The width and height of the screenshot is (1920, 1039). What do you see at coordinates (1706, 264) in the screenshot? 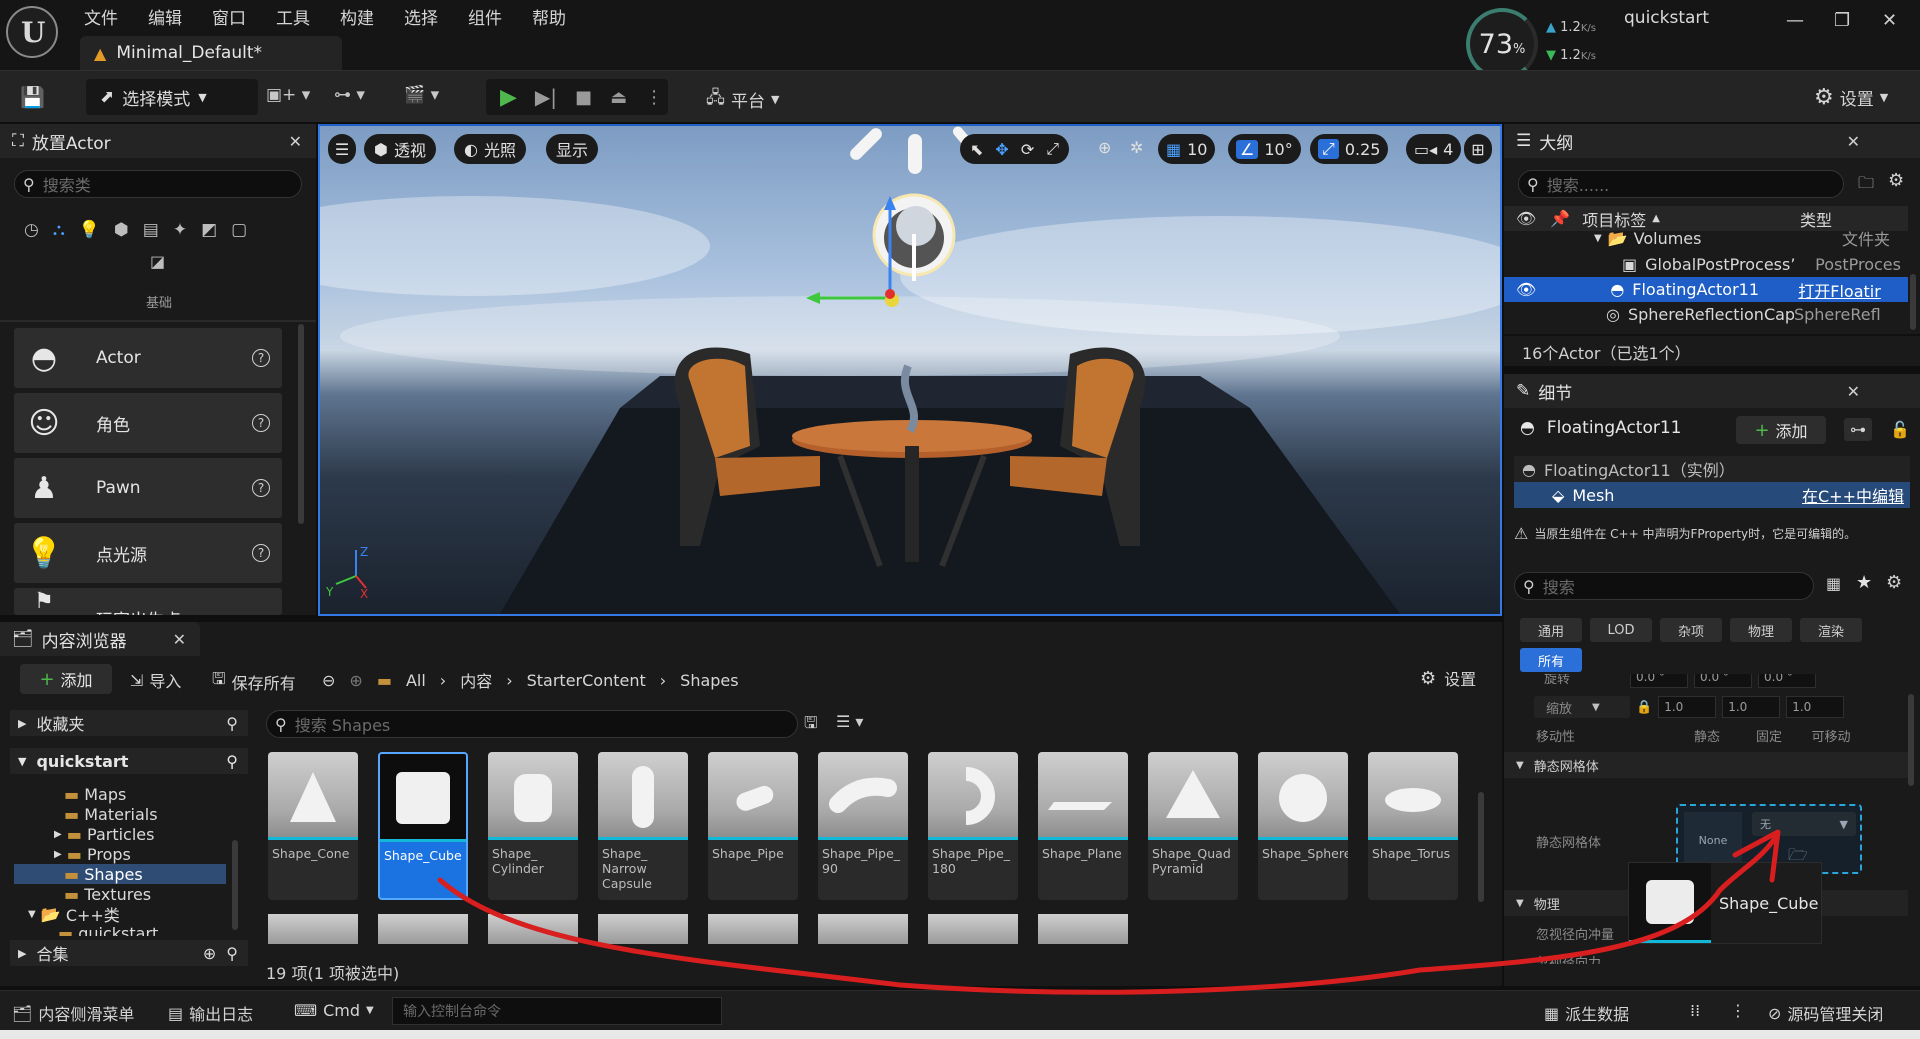
I see `outliner-row-global-post-process: ▣ GlobalPostProcess’ PostProces` at bounding box center [1706, 264].